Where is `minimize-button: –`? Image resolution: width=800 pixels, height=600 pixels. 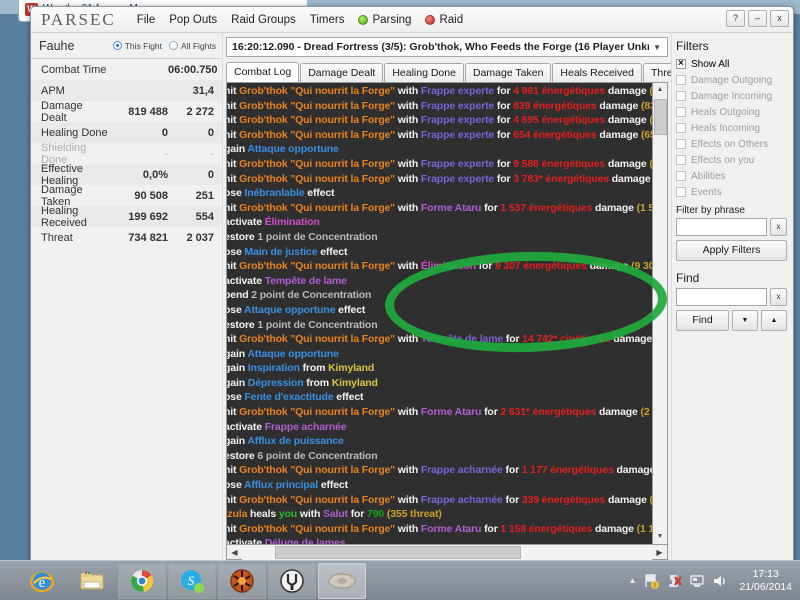
minimize-button: – is located at coordinates (757, 18).